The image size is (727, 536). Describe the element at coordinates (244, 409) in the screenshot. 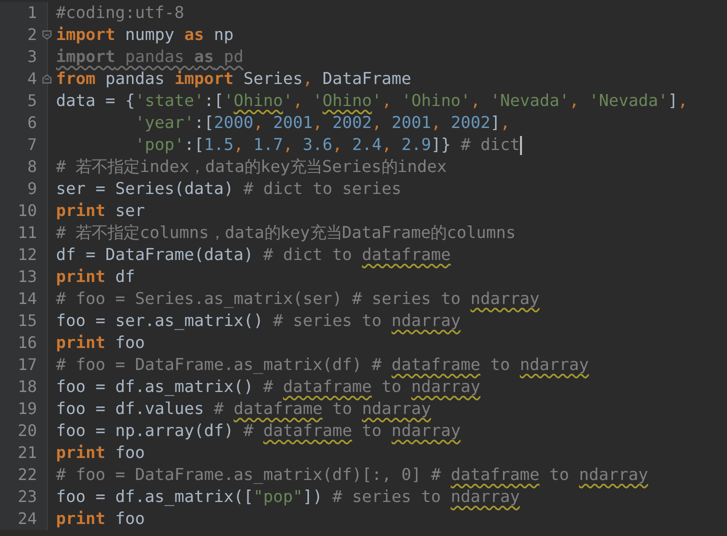

I see `code-line: foo = df.values # dataframe to ndarray` at that location.